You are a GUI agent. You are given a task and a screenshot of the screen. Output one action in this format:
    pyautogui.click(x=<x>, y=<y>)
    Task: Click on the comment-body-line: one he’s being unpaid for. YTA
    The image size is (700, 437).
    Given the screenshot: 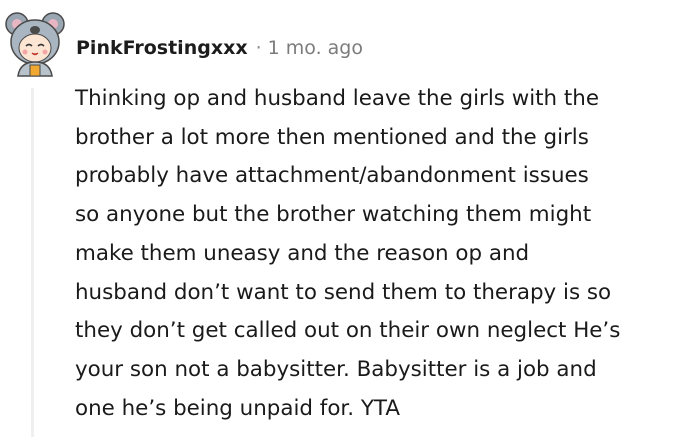 What is the action you would take?
    pyautogui.click(x=237, y=408)
    